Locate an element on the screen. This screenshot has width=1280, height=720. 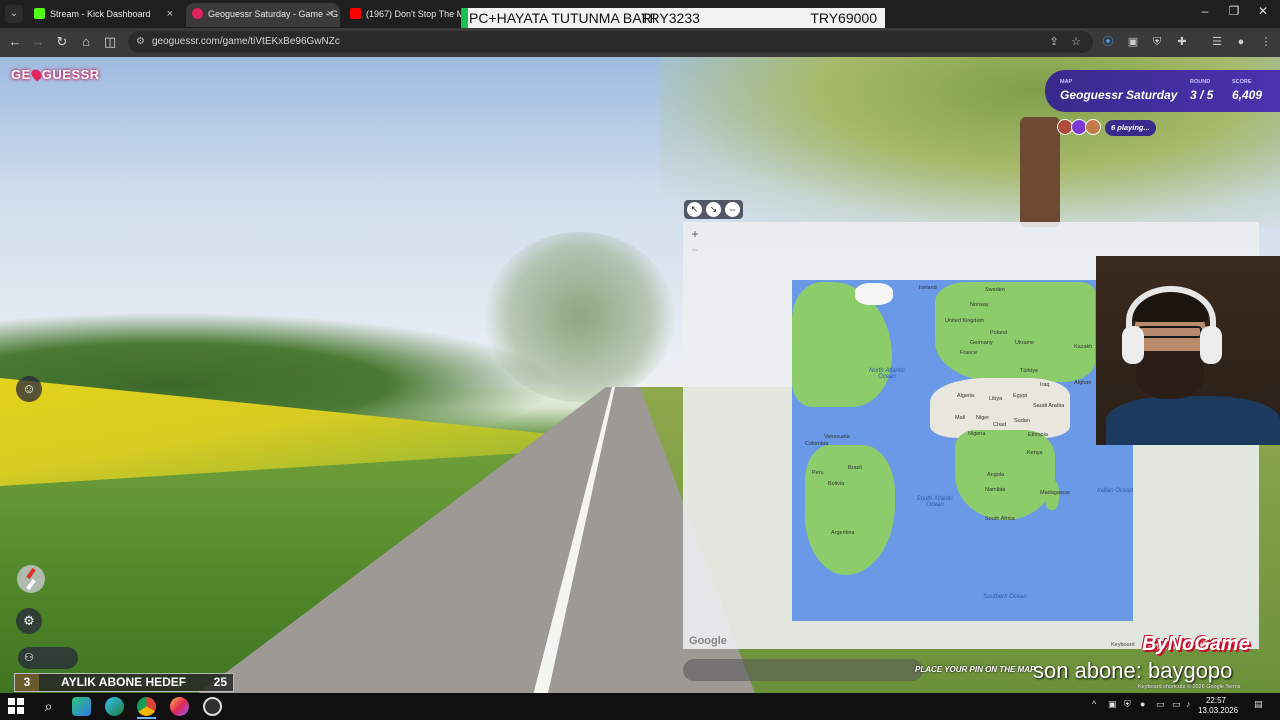
map-enlarge-icon: ↖ is located at coordinates (694, 209).